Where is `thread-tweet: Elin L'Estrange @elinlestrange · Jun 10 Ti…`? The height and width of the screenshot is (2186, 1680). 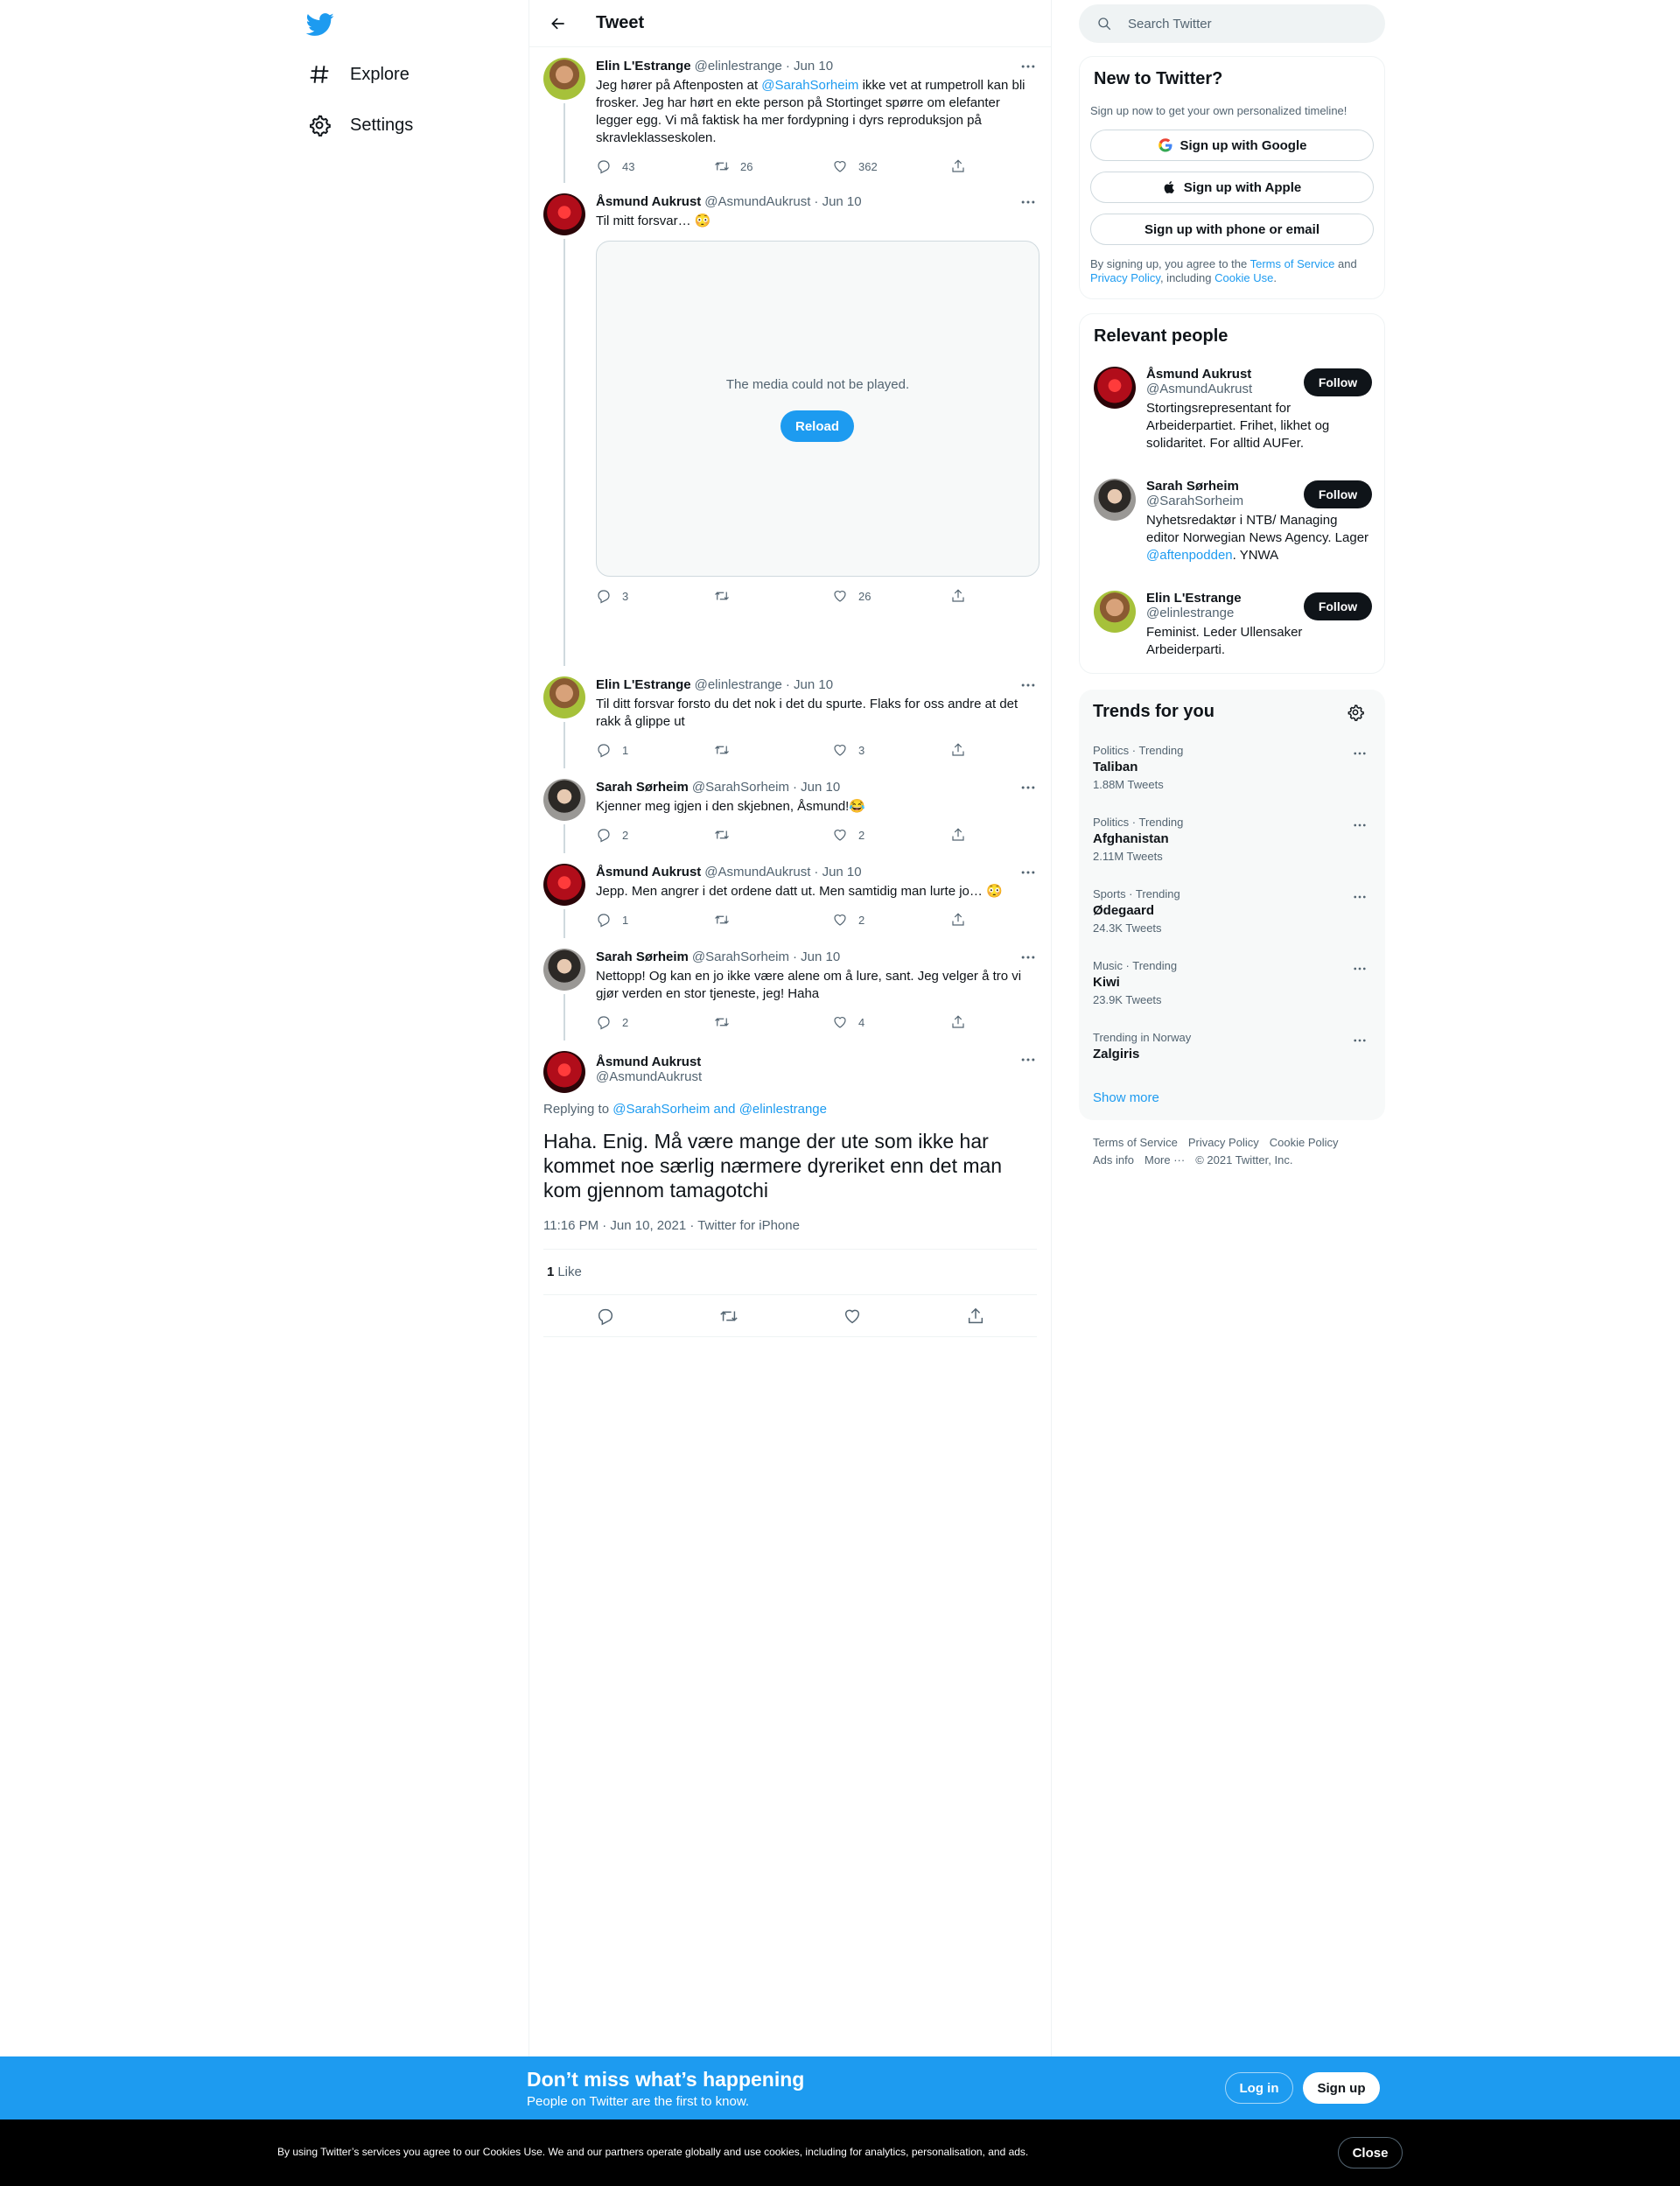
thread-tweet: Elin L'Estrange @elinlestrange · Jun 10 Ti… is located at coordinates (790, 717).